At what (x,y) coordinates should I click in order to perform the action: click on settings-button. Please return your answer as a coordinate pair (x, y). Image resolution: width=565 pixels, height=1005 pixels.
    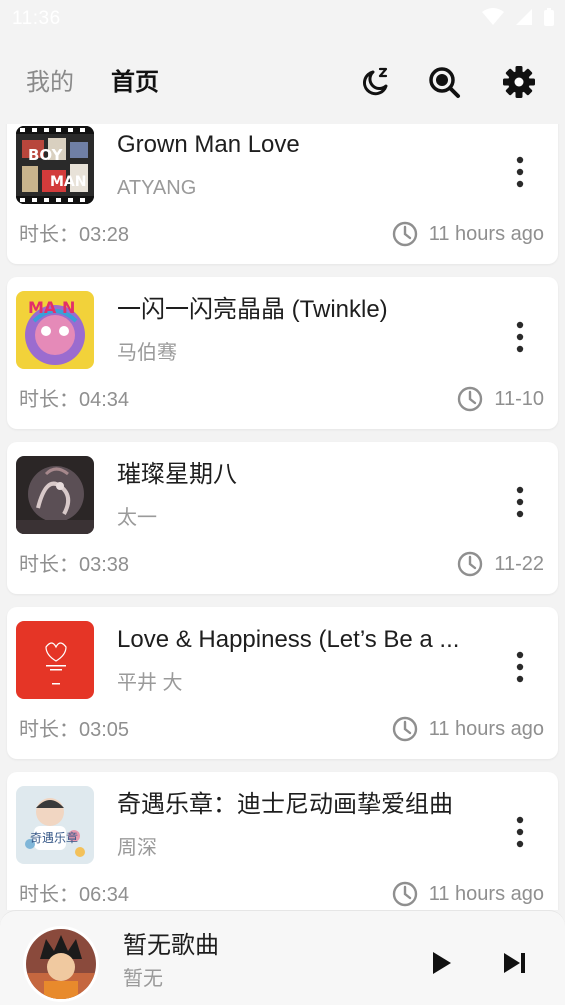
    Looking at the image, I should click on (519, 82).